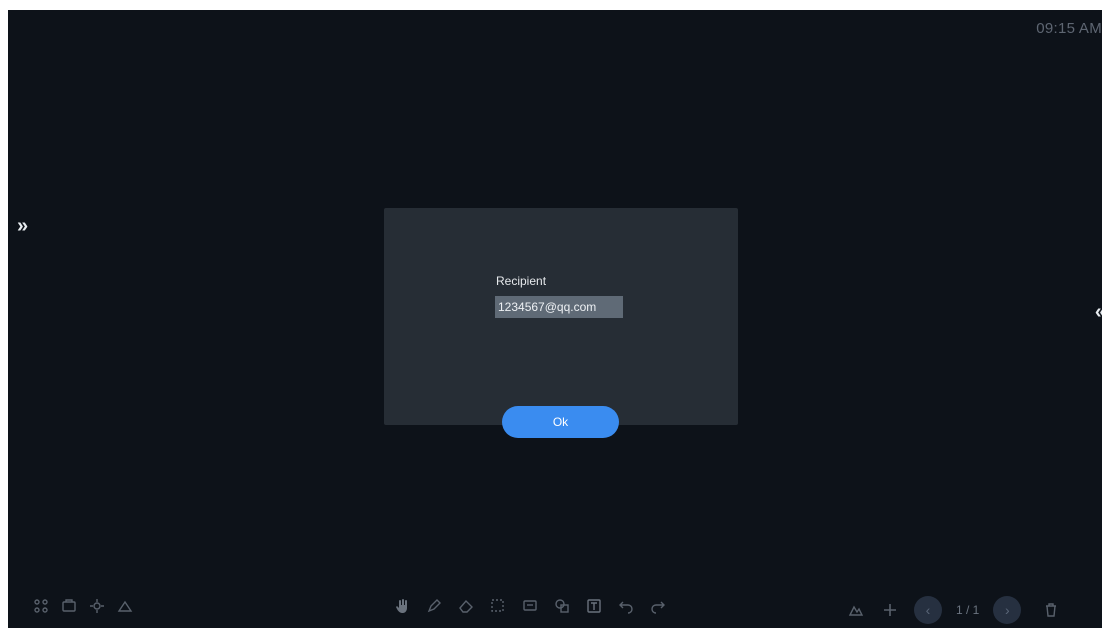 The height and width of the screenshot is (628, 1102). I want to click on shapes-icon, so click(562, 606).